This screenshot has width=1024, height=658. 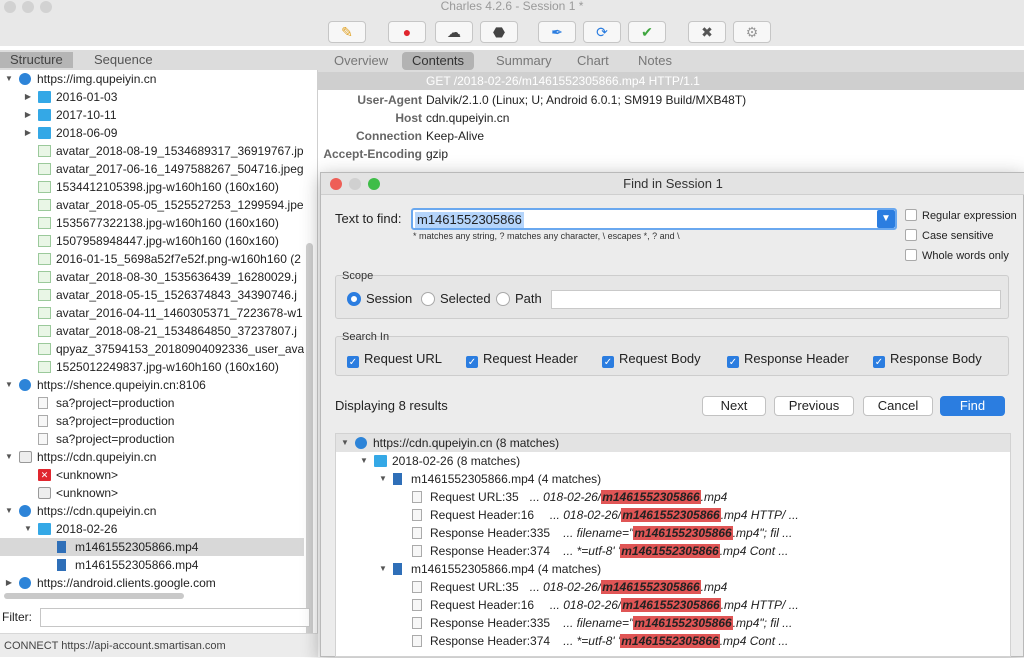 What do you see at coordinates (651, 359) in the screenshot?
I see `search-in-checkbox: ✓ Request Body` at bounding box center [651, 359].